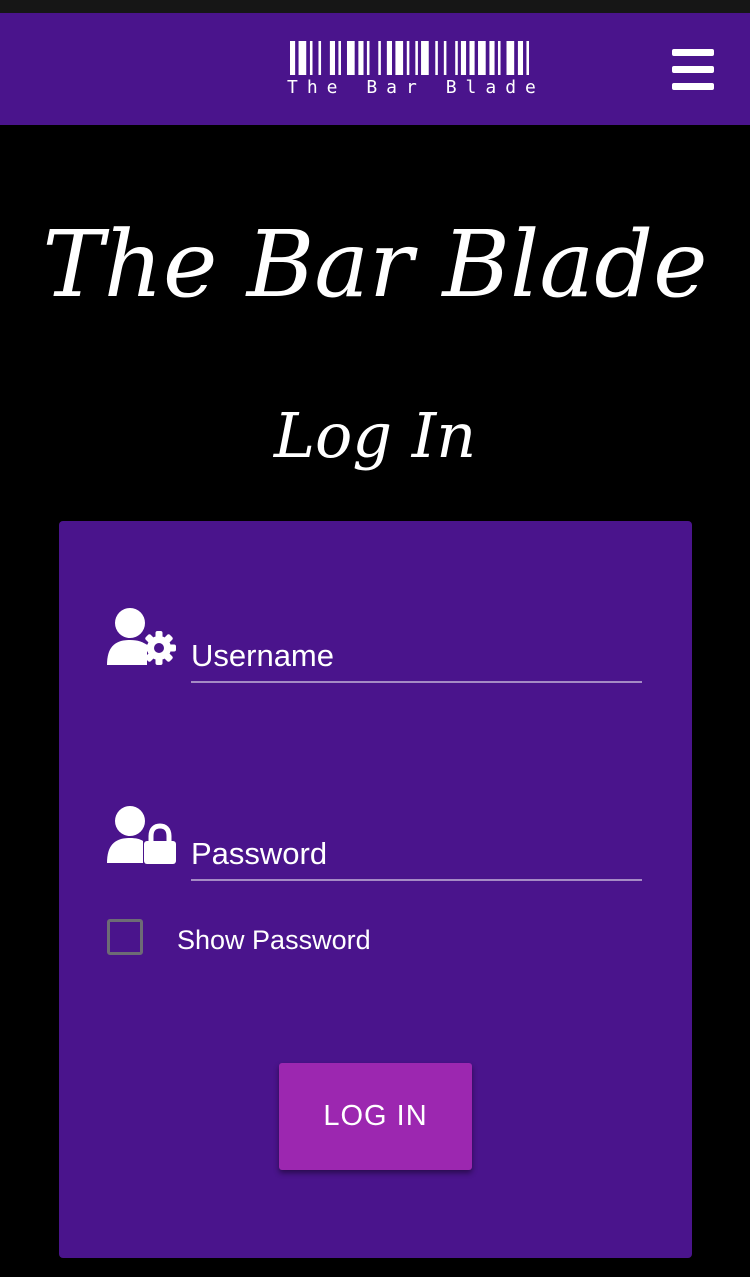 Image resolution: width=750 pixels, height=1277 pixels. I want to click on status-strip, so click(375, 6).